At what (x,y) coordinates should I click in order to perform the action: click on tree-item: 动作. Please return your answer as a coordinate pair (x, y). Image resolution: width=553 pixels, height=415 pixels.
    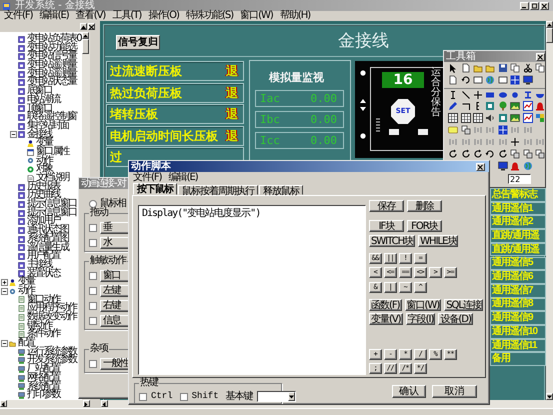
    Looking at the image, I should click on (44, 161).